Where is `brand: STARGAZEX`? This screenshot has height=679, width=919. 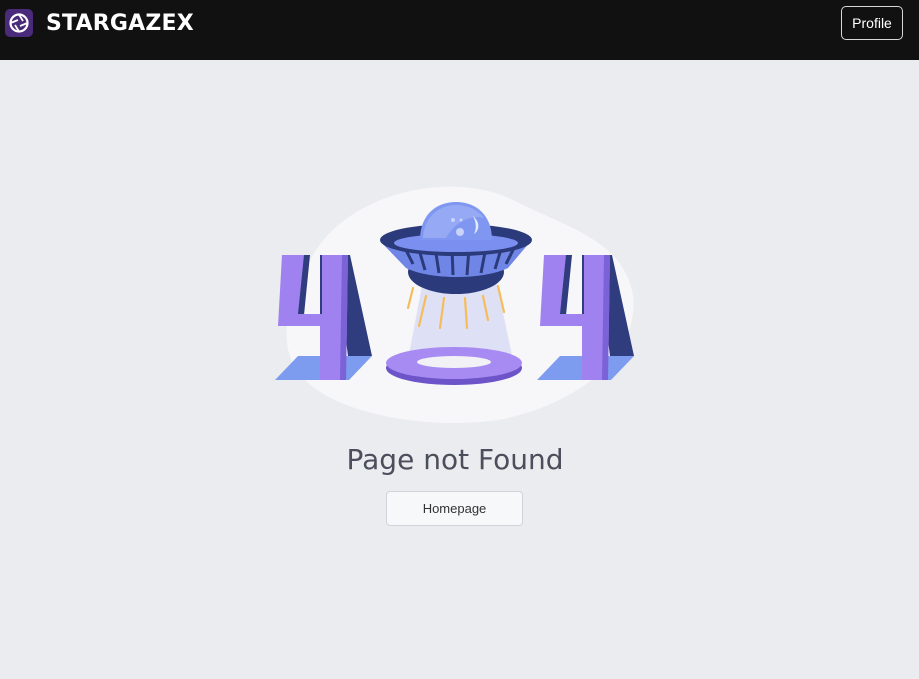 brand: STARGAZEX is located at coordinates (99, 23).